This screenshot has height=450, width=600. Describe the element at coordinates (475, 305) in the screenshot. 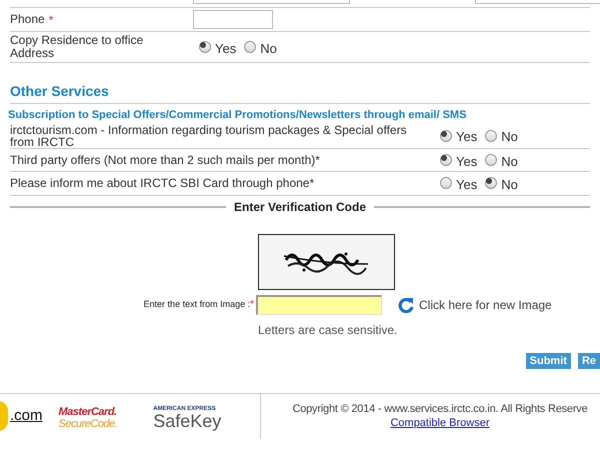

I see `new-image-link: Click here for new Image` at that location.